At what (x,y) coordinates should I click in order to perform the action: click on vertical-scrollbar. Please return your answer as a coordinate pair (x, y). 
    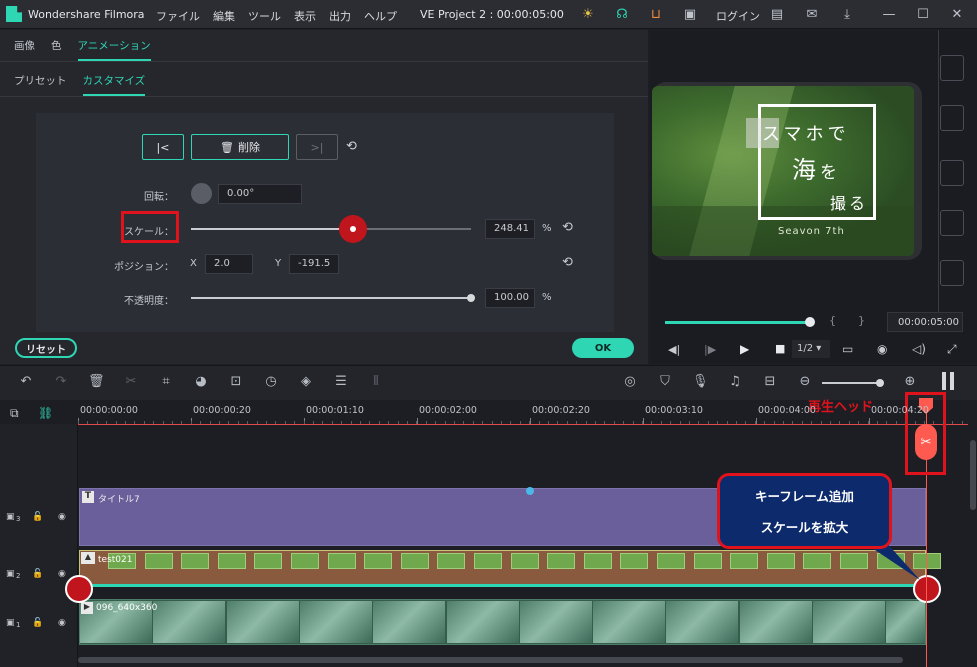
    Looking at the image, I should click on (973, 475).